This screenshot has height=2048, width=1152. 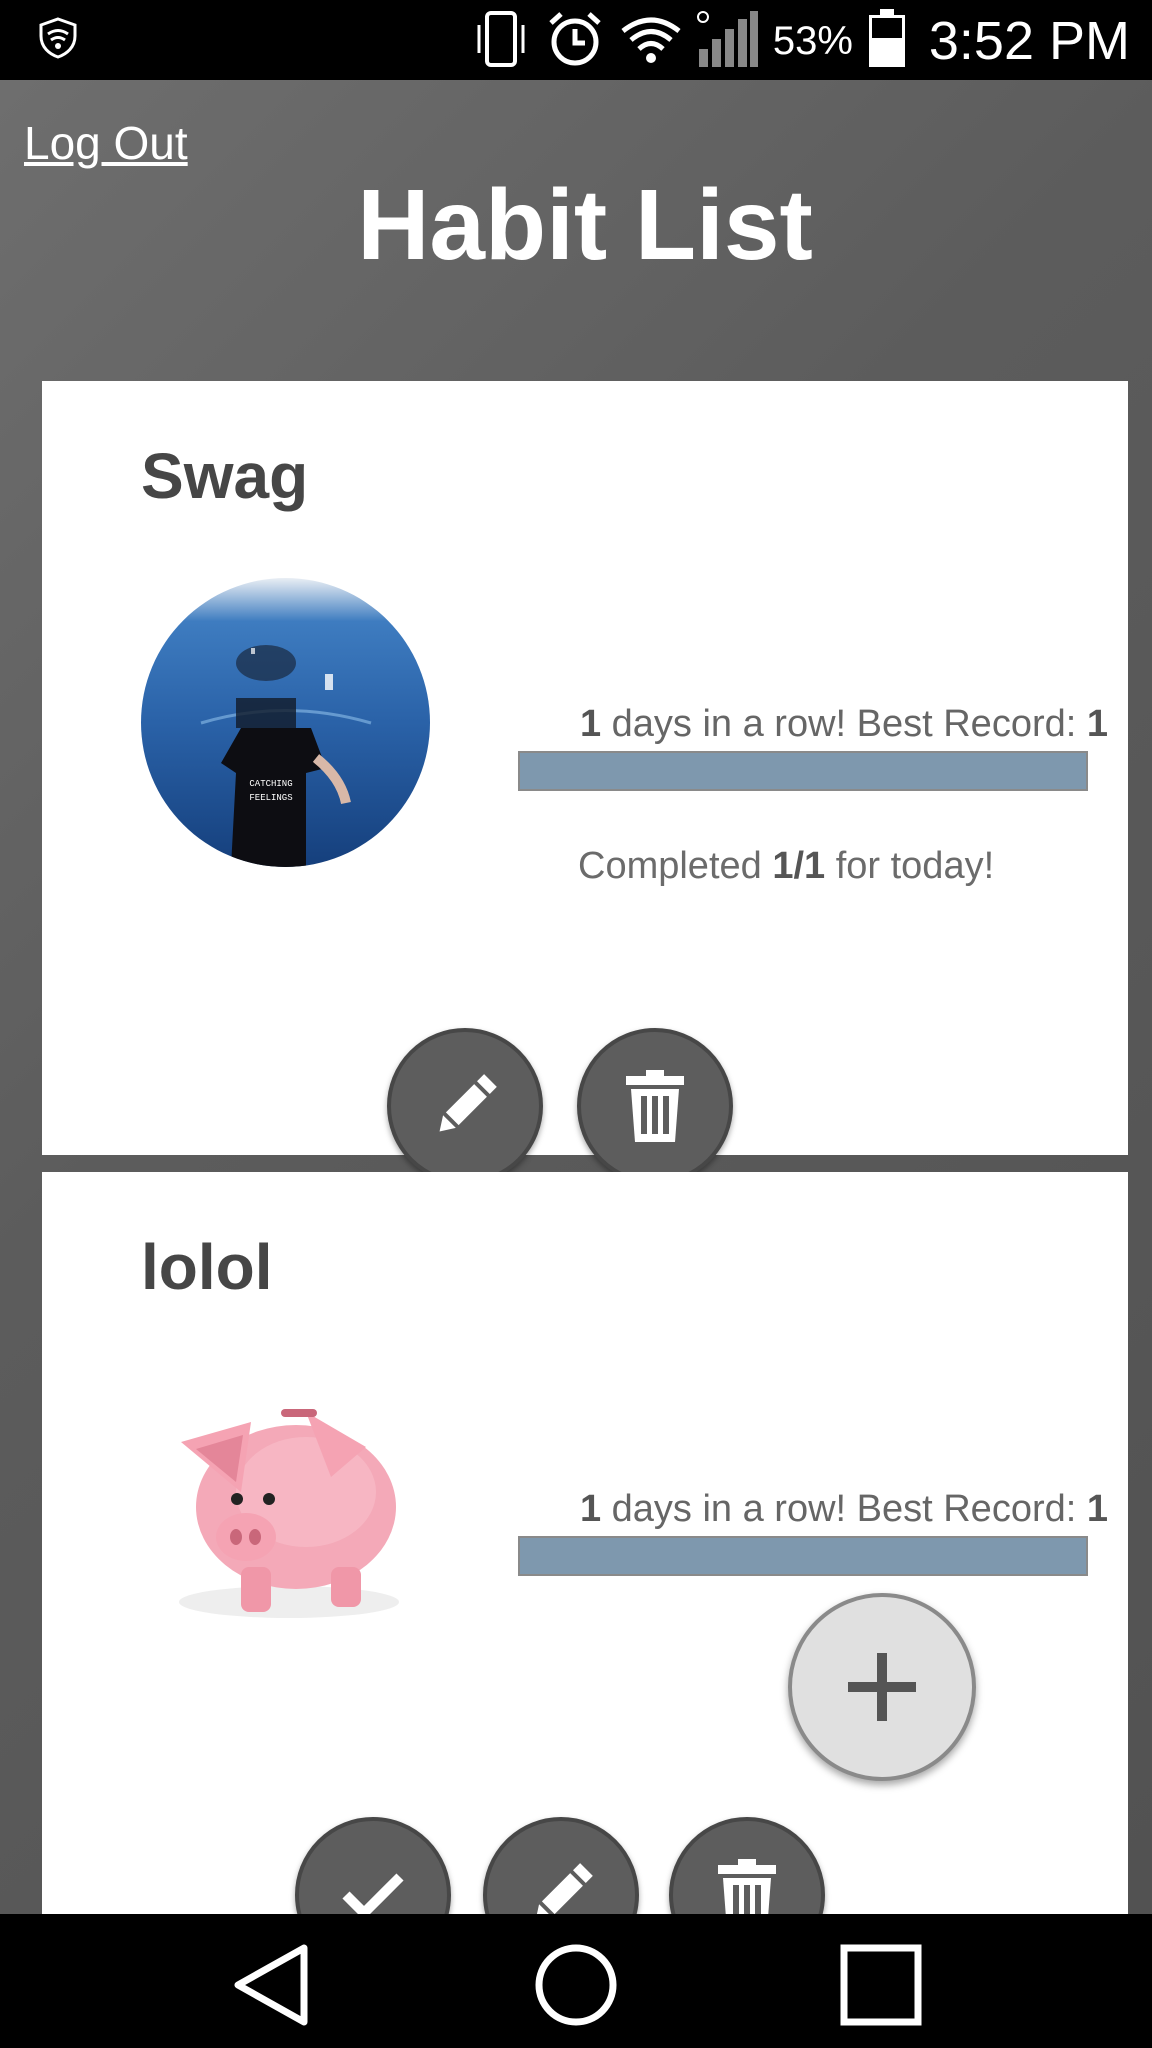 I want to click on battery-icon, so click(x=887, y=41).